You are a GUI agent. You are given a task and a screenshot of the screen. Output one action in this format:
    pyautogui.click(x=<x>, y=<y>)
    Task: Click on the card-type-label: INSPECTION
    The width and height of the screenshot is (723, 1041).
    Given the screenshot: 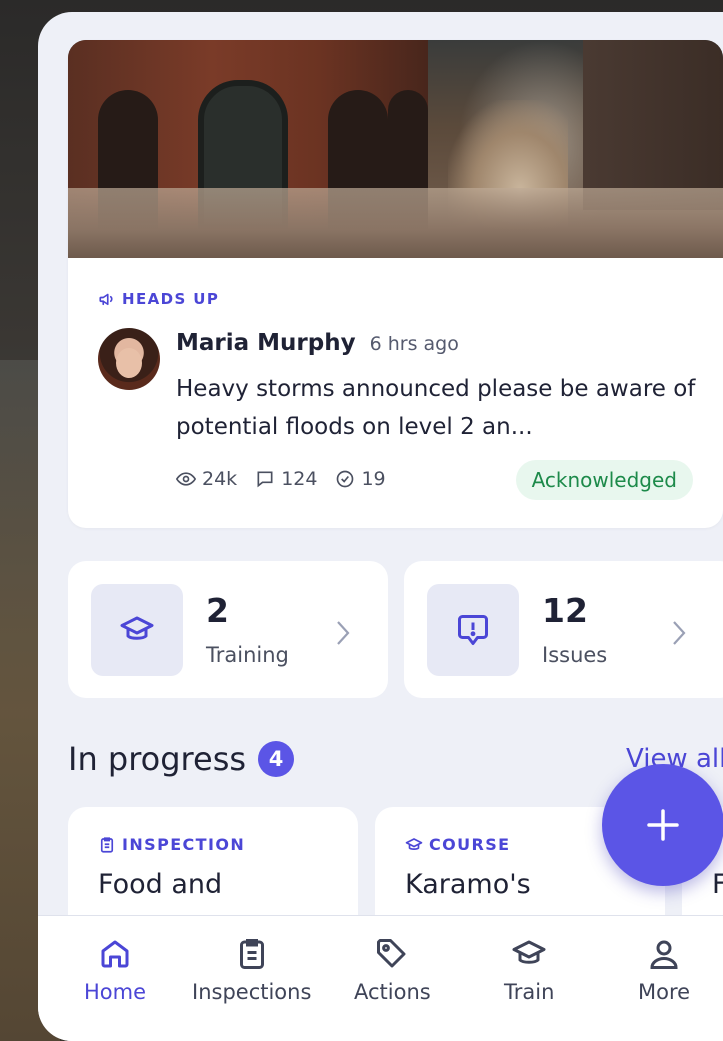 What is the action you would take?
    pyautogui.click(x=171, y=844)
    